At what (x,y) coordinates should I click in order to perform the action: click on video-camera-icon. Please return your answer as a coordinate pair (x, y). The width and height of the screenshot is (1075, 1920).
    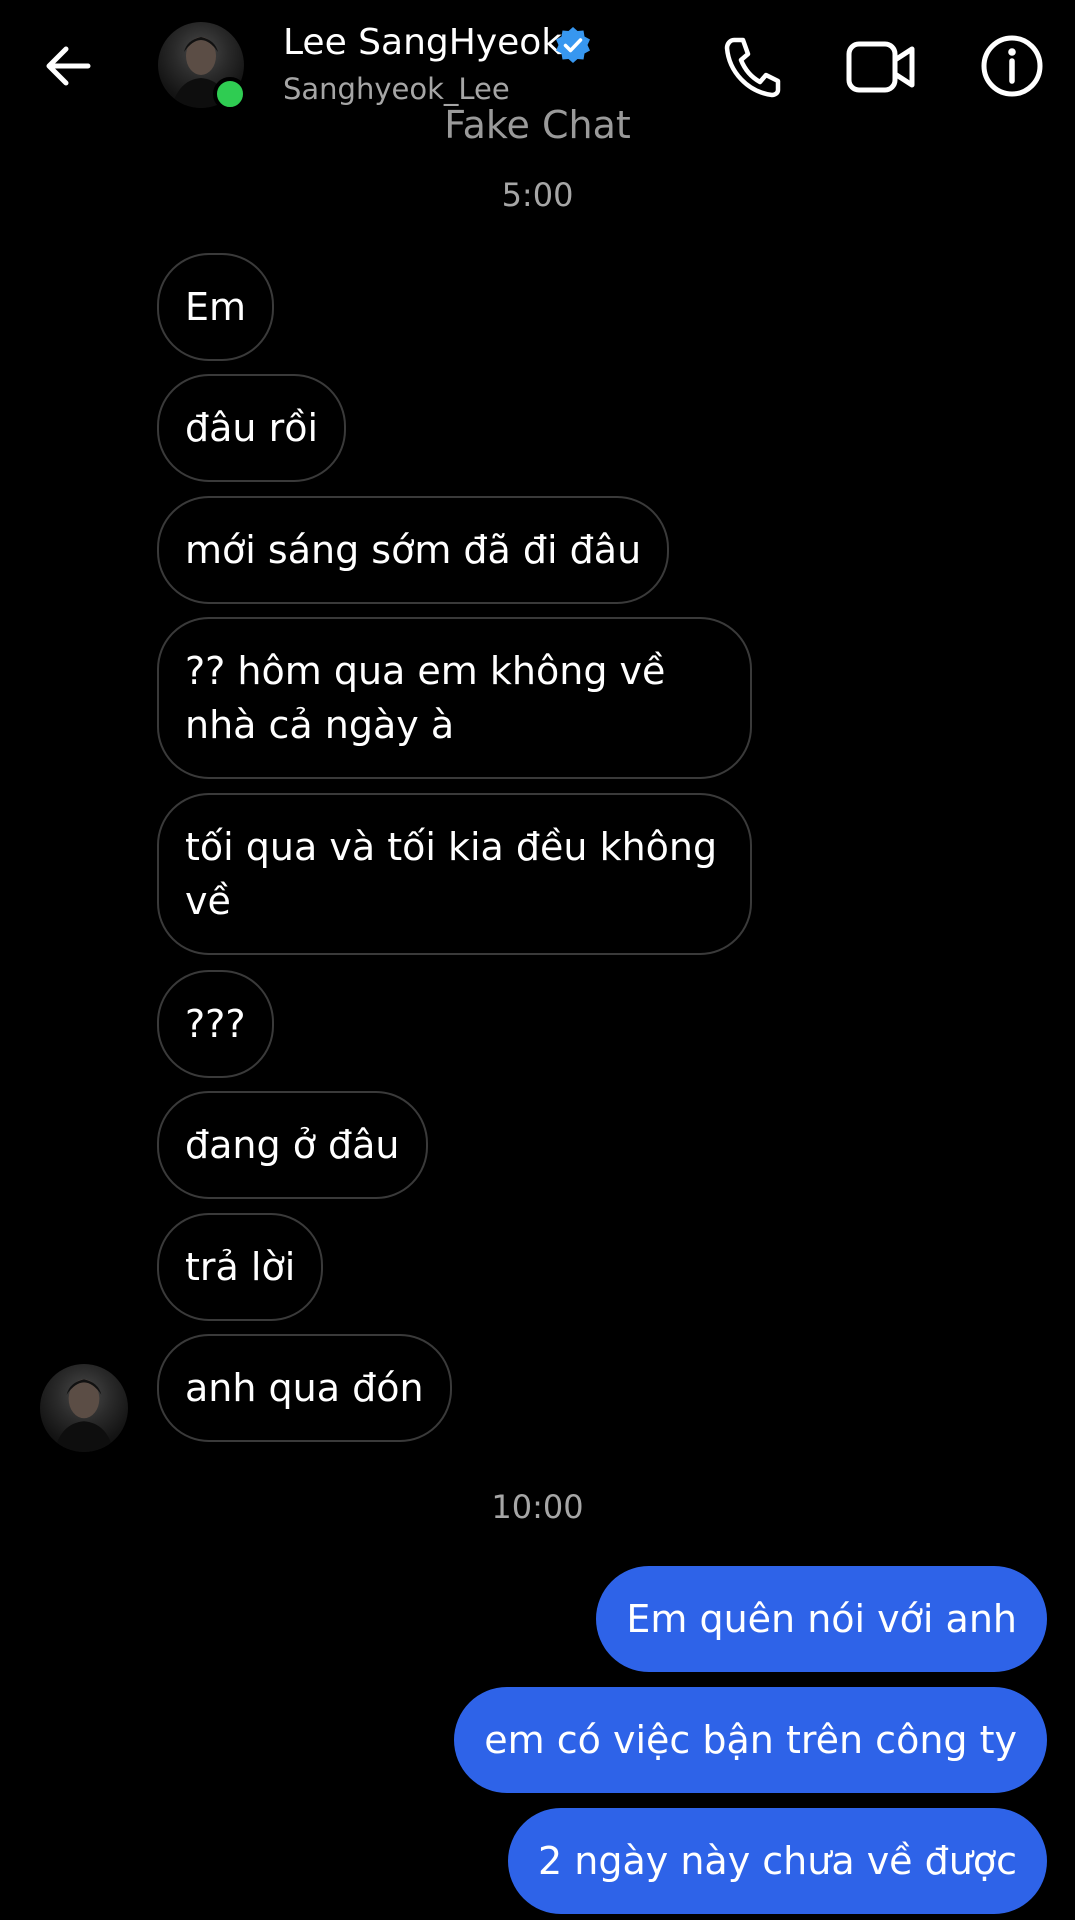
    Looking at the image, I should click on (880, 67).